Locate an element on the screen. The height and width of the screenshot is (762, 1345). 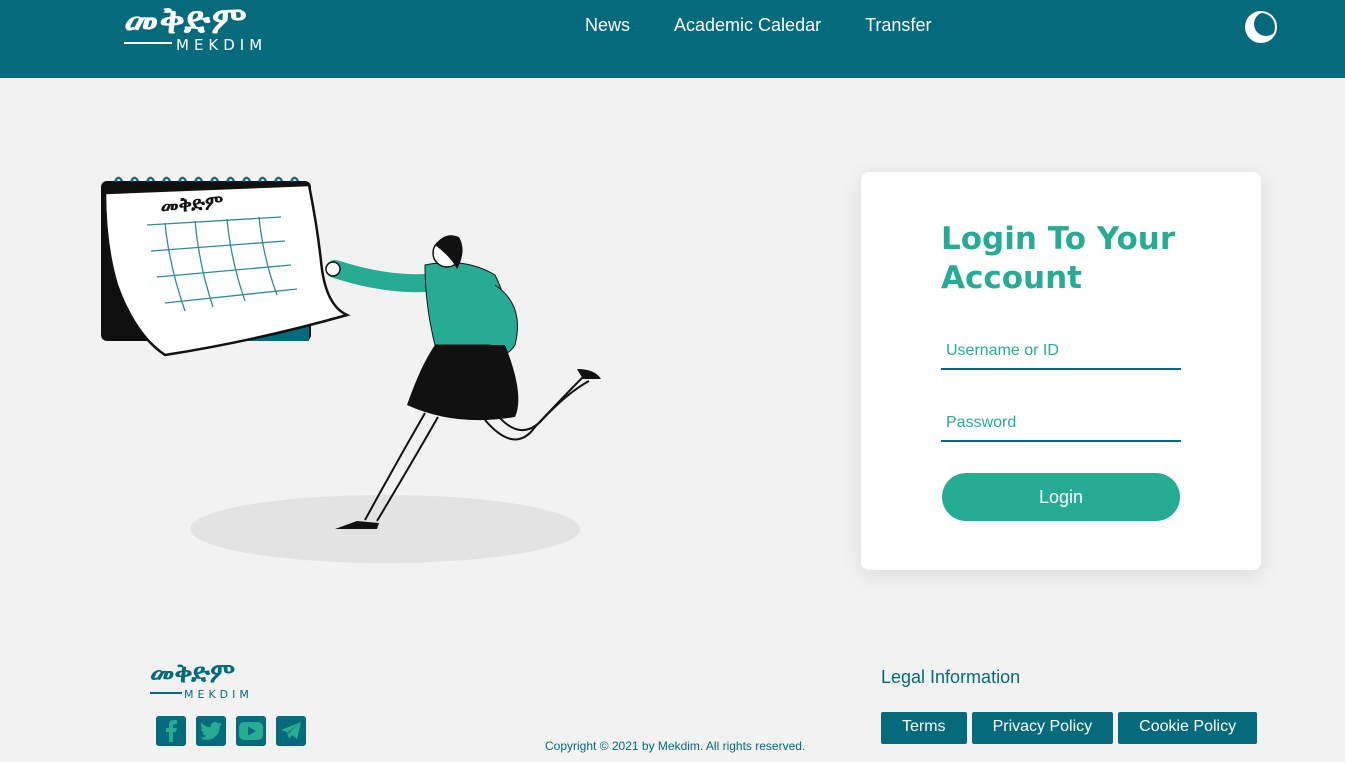
nav-transfer: Transfer is located at coordinates (898, 25).